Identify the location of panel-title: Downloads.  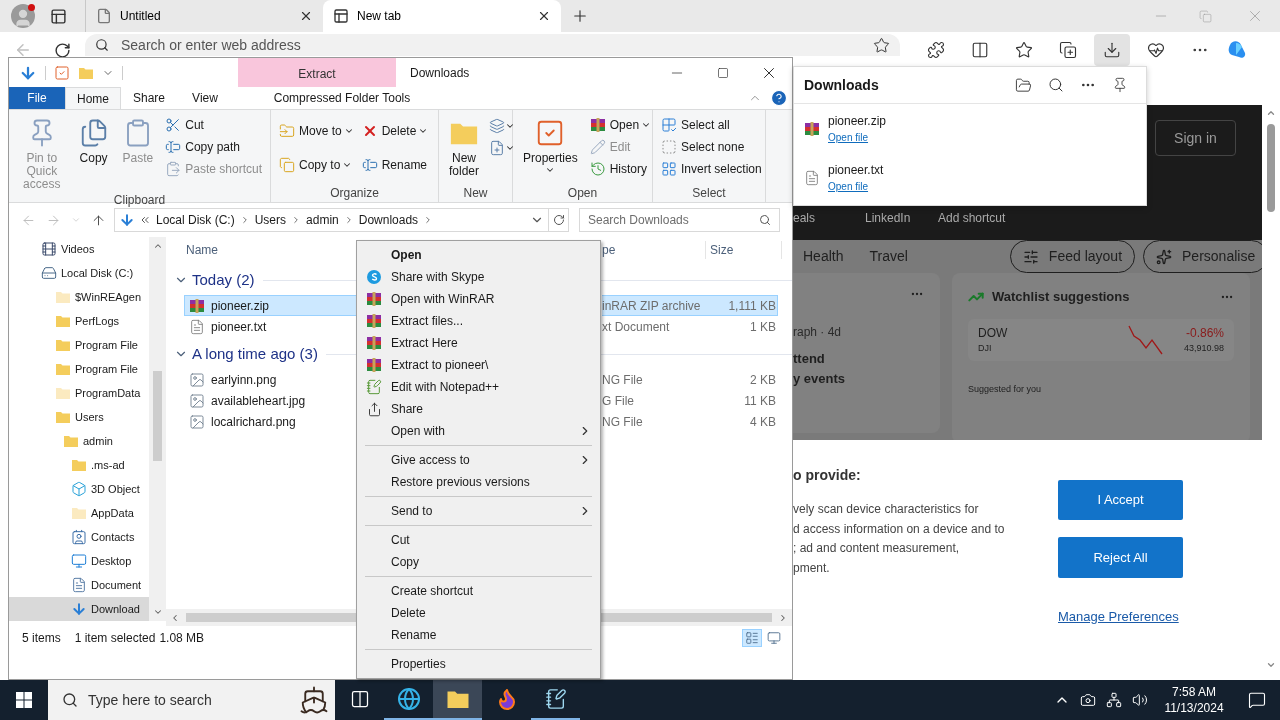
(842, 85).